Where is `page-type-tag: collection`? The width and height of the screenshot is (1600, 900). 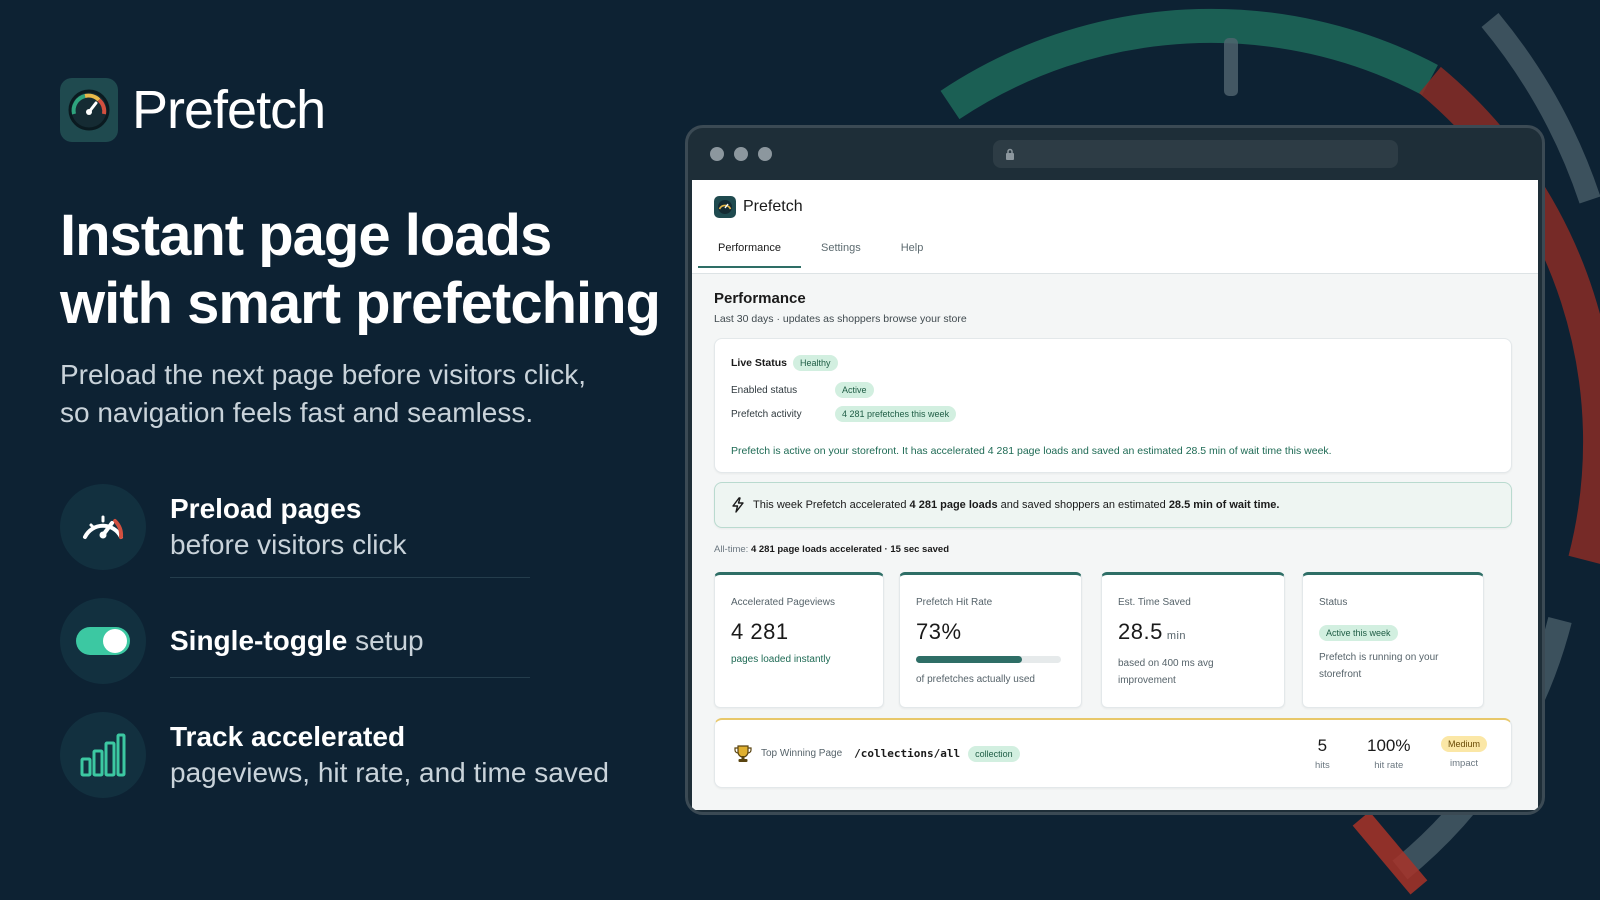
page-type-tag: collection is located at coordinates (994, 753).